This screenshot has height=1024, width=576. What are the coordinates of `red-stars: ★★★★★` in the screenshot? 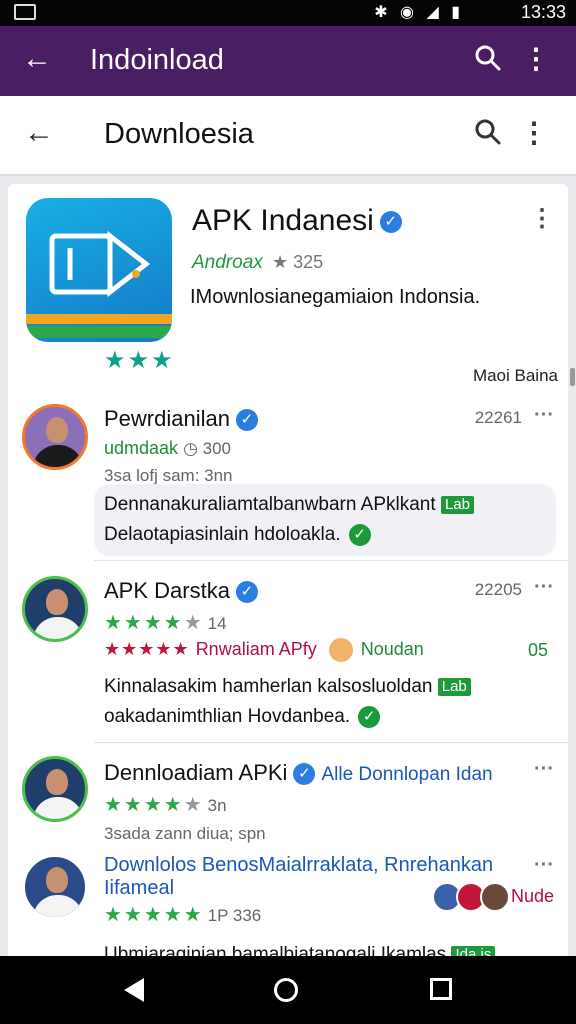 It's located at (147, 648).